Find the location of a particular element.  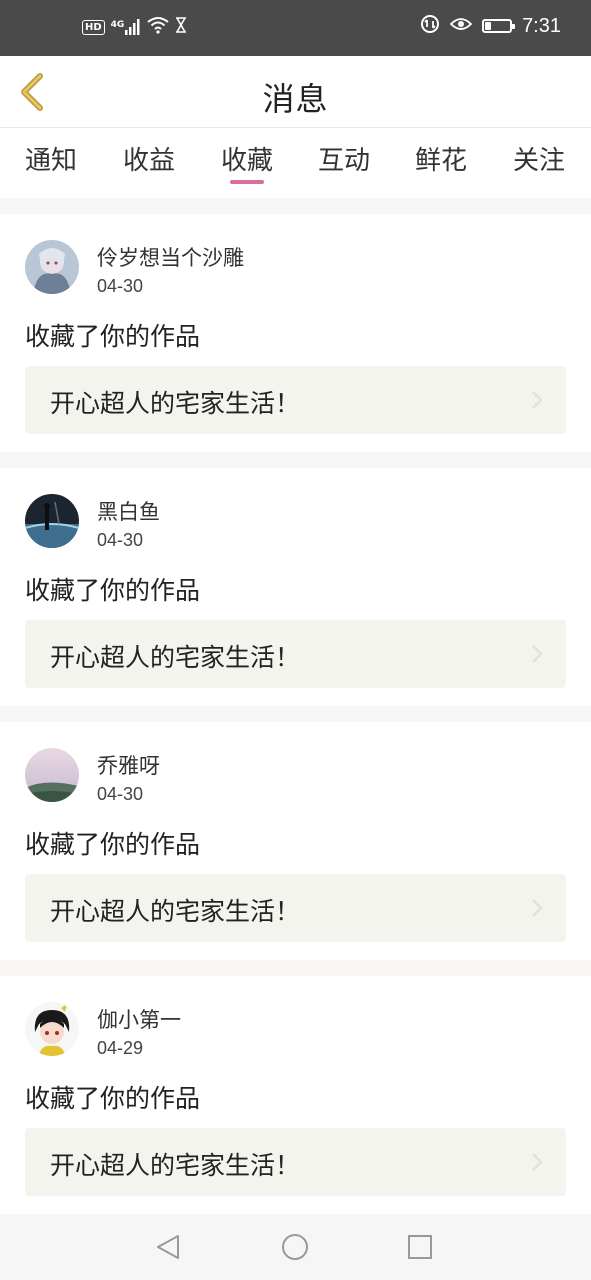

battery-icon is located at coordinates (499, 26).